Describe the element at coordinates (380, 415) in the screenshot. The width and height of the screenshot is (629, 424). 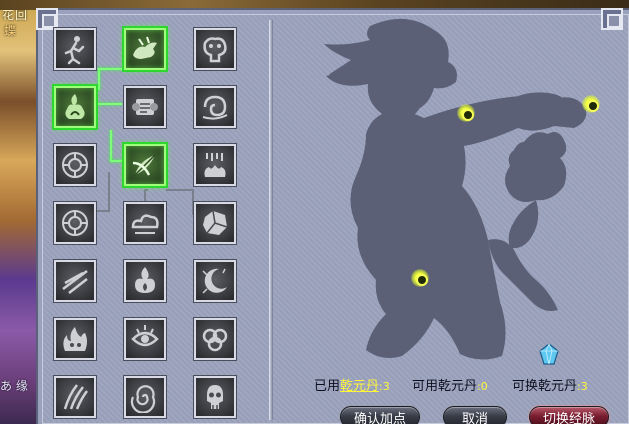
I see `confirm-points-button: 确认加点` at that location.